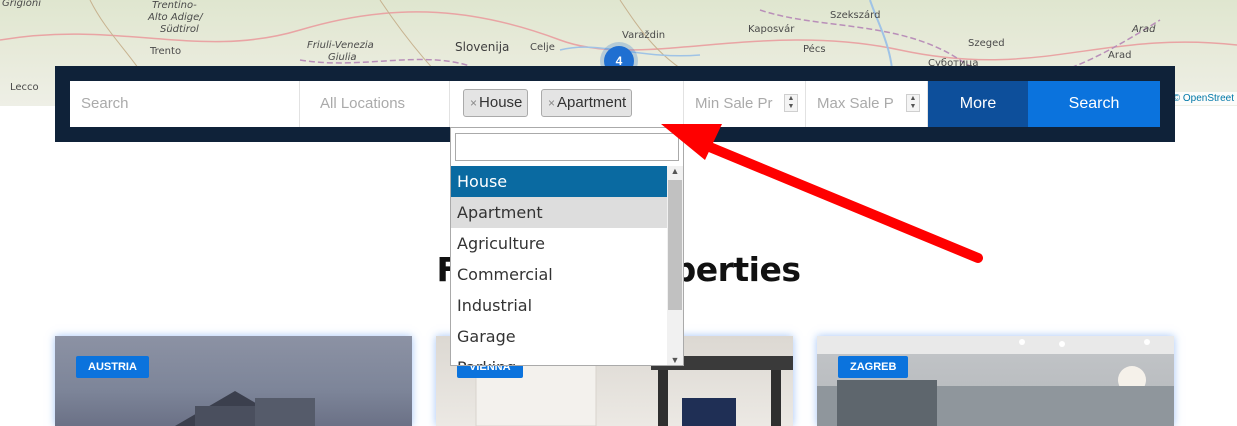  I want to click on option-house: House, so click(559, 181).